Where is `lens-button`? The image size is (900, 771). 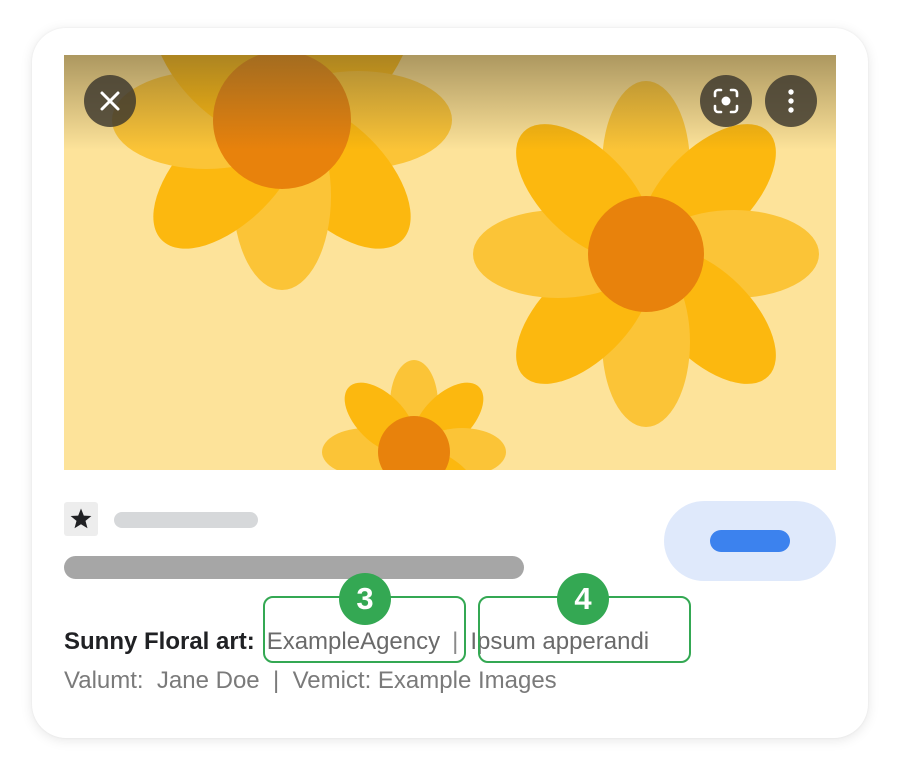 lens-button is located at coordinates (726, 101).